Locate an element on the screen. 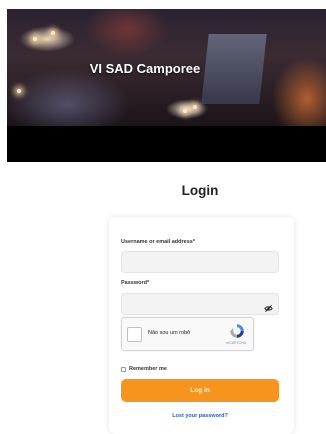 Image resolution: width=326 pixels, height=434 pixels. page-title: Login is located at coordinates (200, 190).